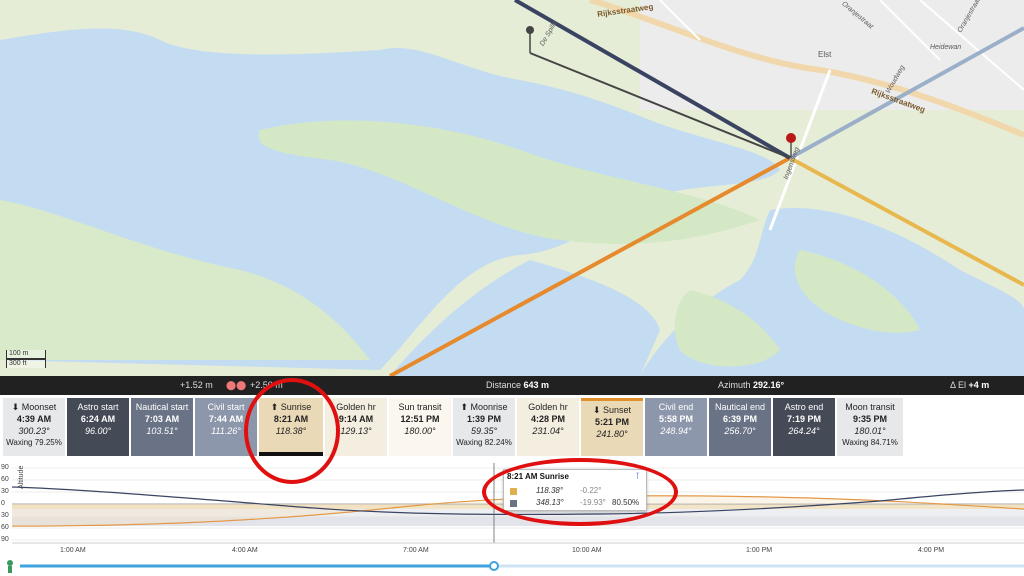  What do you see at coordinates (946, 47) in the screenshot?
I see `street-label: Heidewan` at bounding box center [946, 47].